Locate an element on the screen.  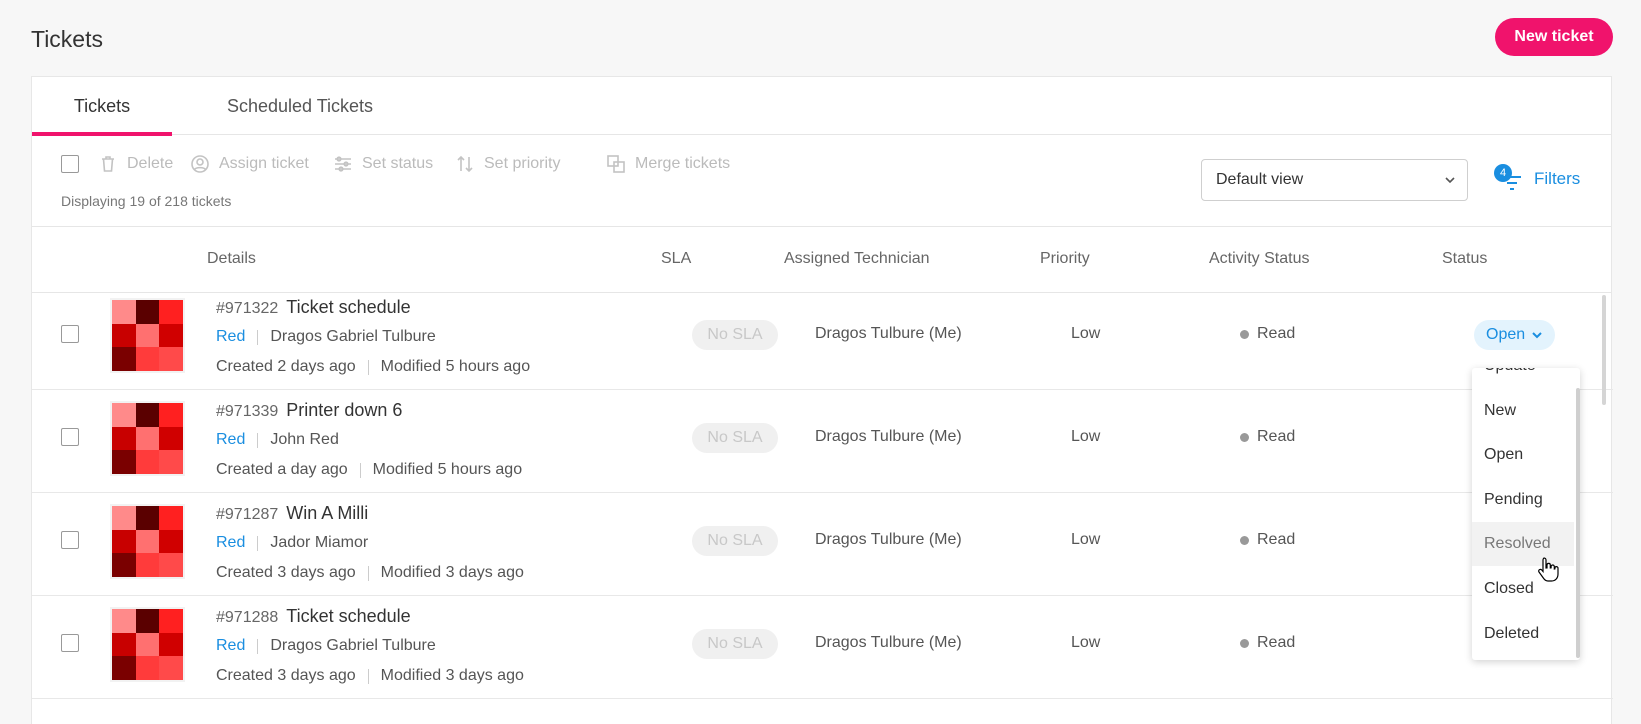
ticket-id-title: #971339 Printer down 6 is located at coordinates (309, 410).